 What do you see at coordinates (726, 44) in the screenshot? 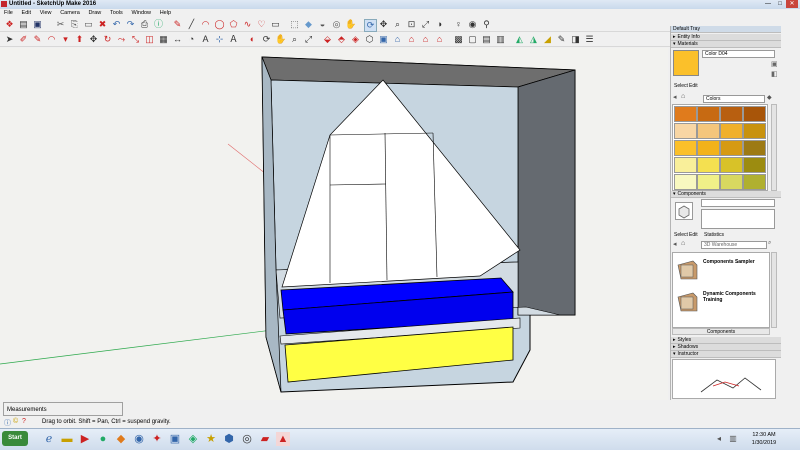
I see `materials-header: ▾ Materials` at bounding box center [726, 44].